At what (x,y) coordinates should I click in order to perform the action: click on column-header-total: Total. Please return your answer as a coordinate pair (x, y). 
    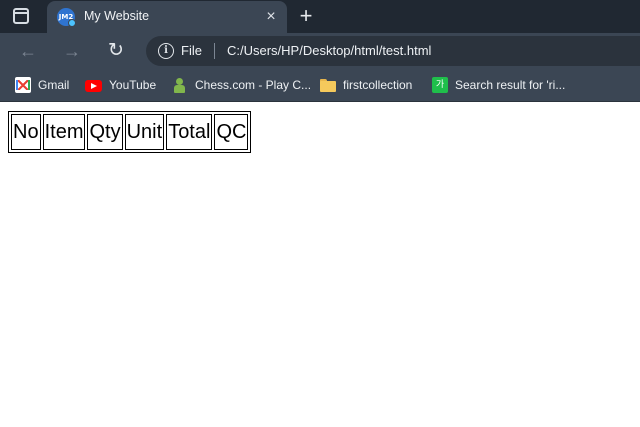
    Looking at the image, I should click on (189, 132).